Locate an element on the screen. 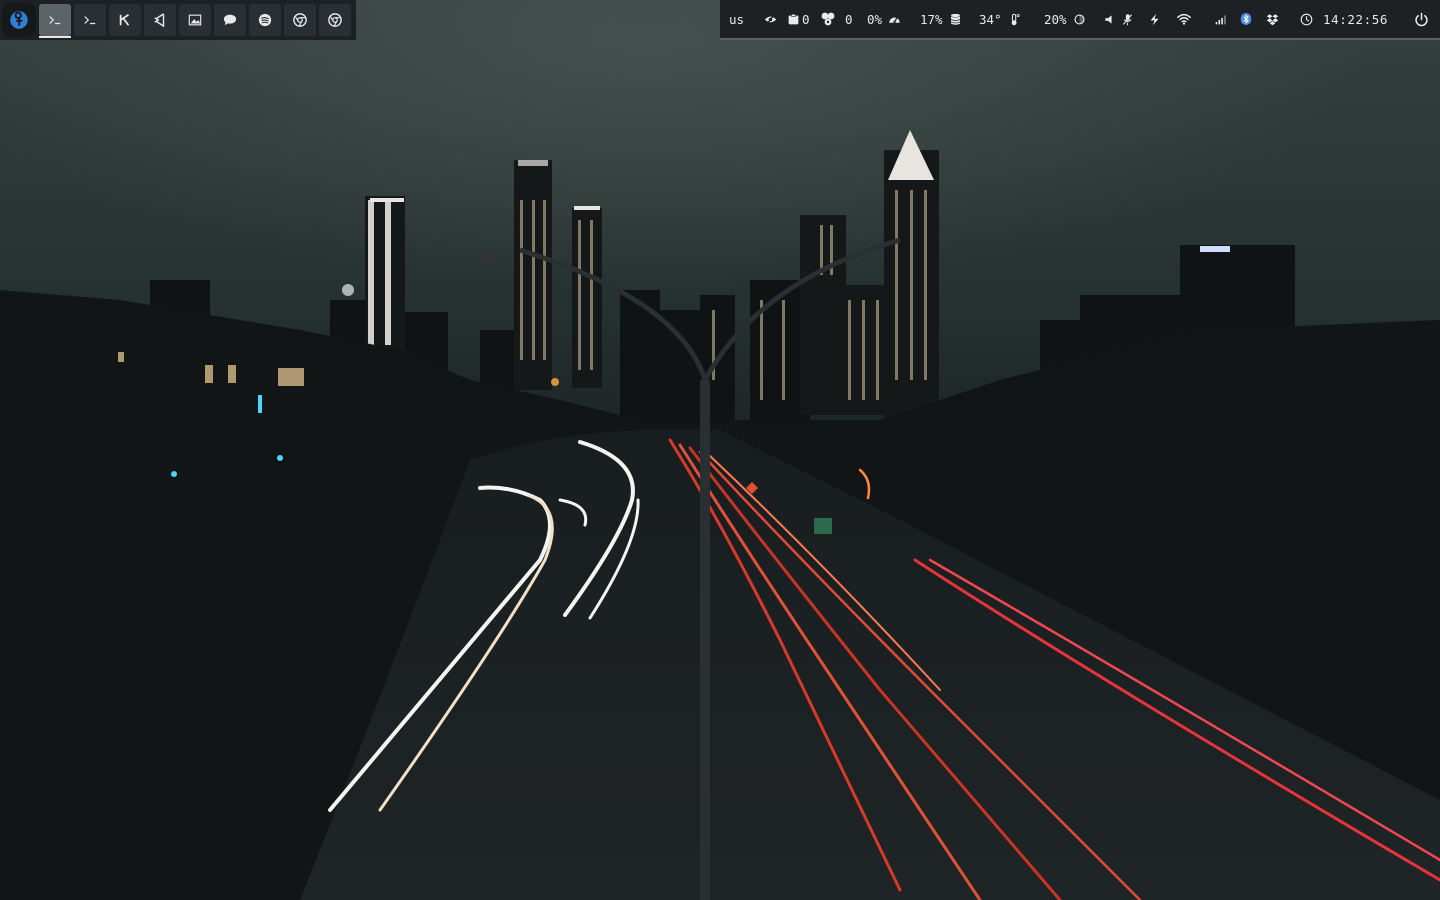  microphone-muted-icon is located at coordinates (1127, 19).